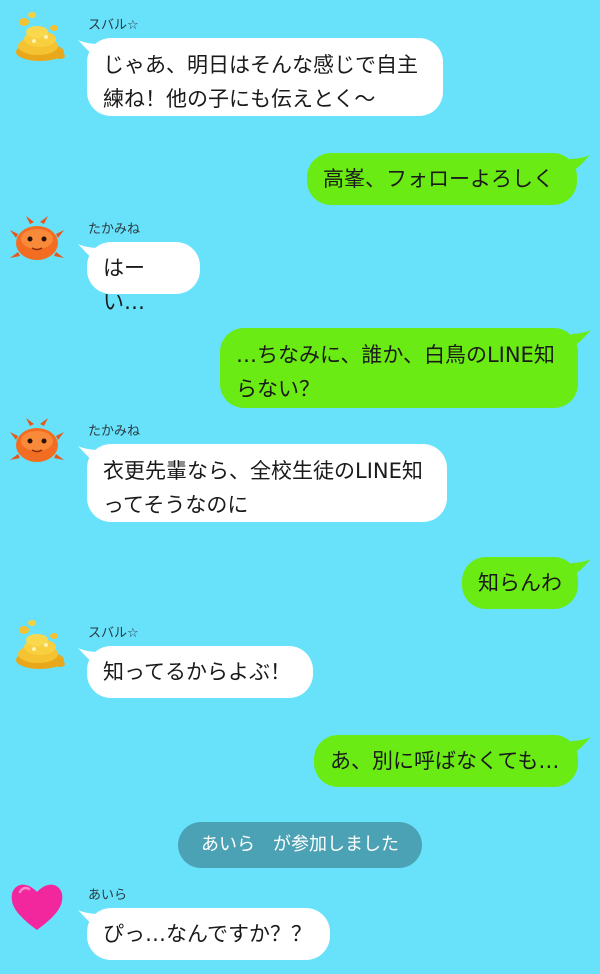 The image size is (600, 974). Describe the element at coordinates (197, 672) in the screenshot. I see `message-text: 知ってるからよぶ！` at that location.